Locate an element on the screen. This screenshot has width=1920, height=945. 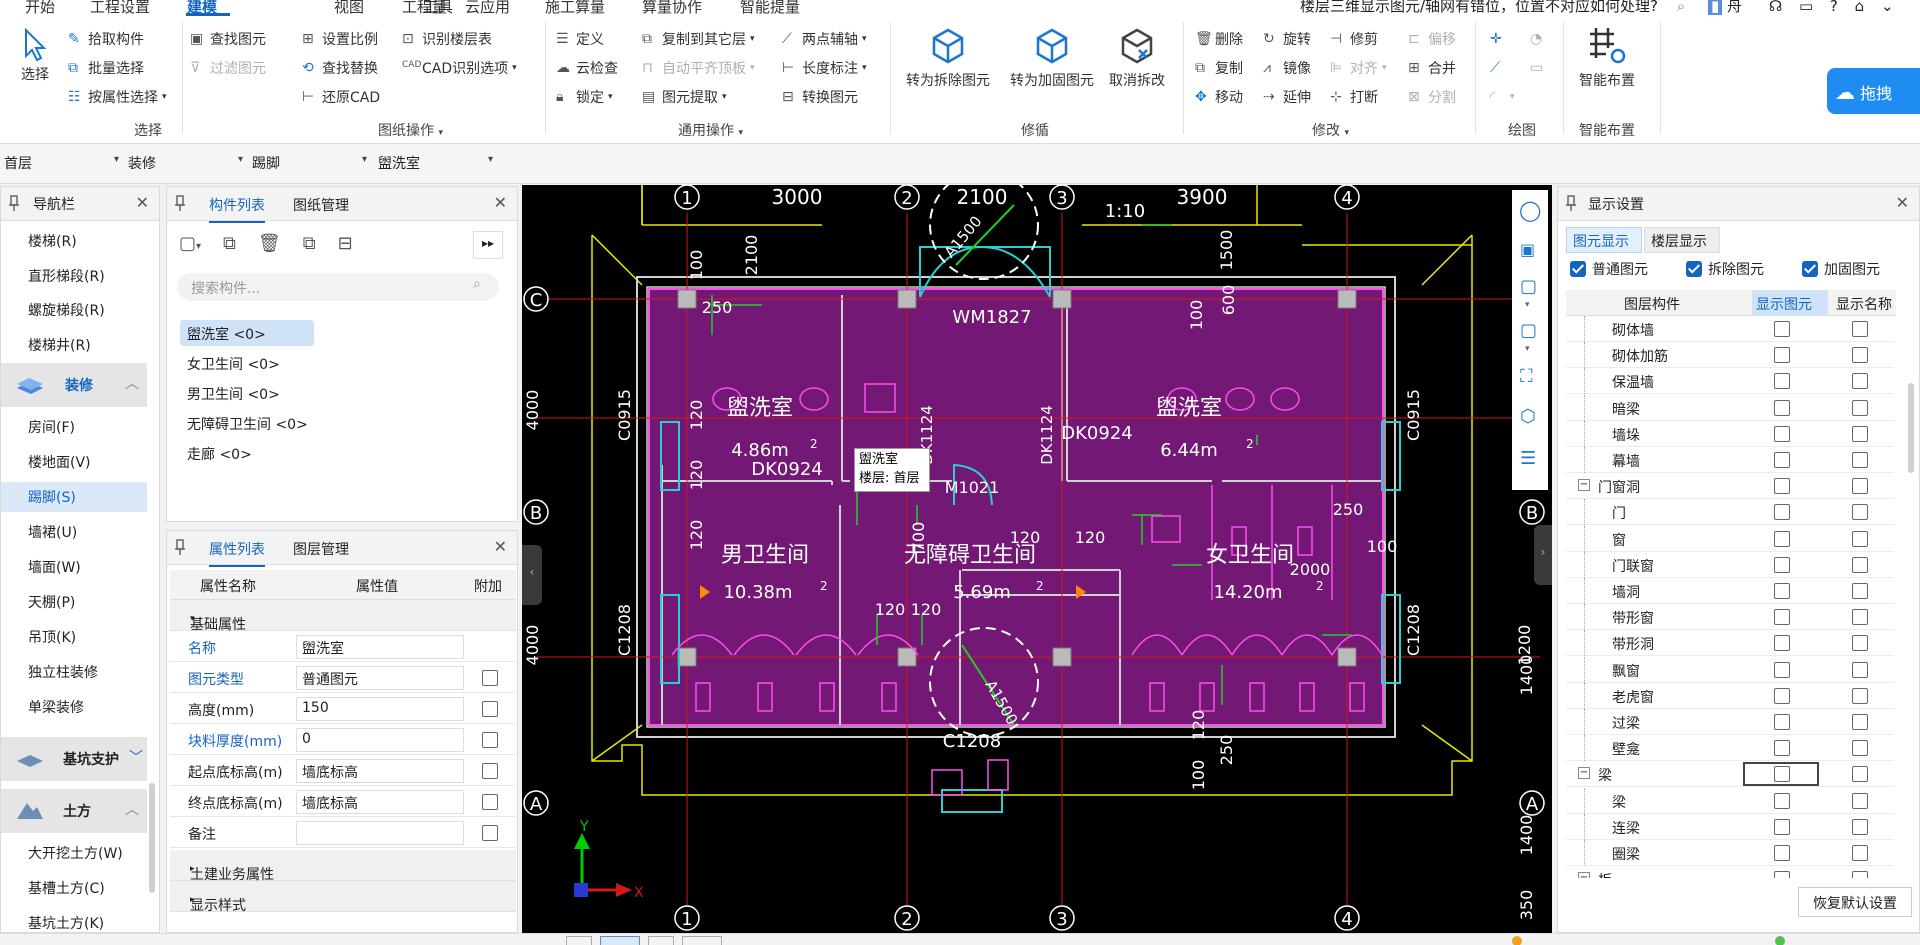
set-scale-button: ⊞ 设置比例 is located at coordinates (340, 39).